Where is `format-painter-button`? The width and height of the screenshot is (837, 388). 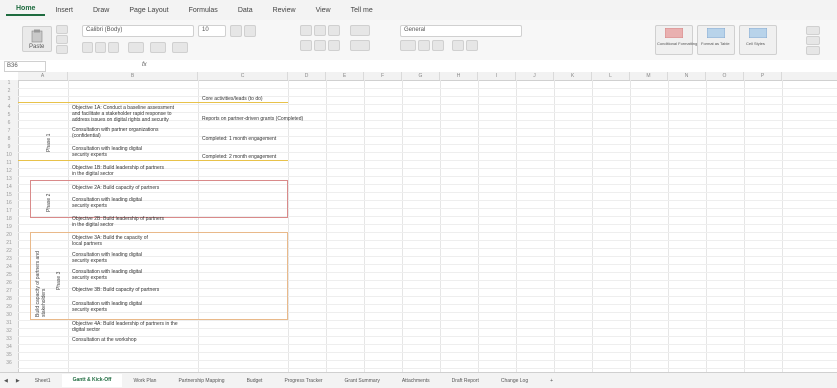 format-painter-button is located at coordinates (62, 49).